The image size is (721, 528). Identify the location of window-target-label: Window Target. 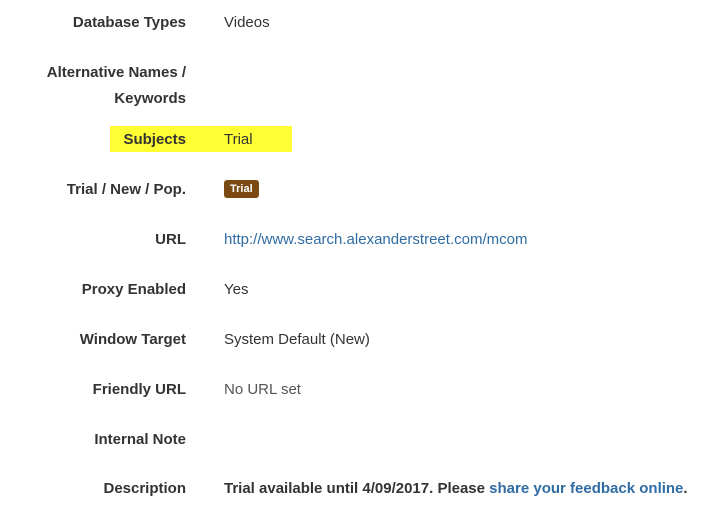
(132, 339).